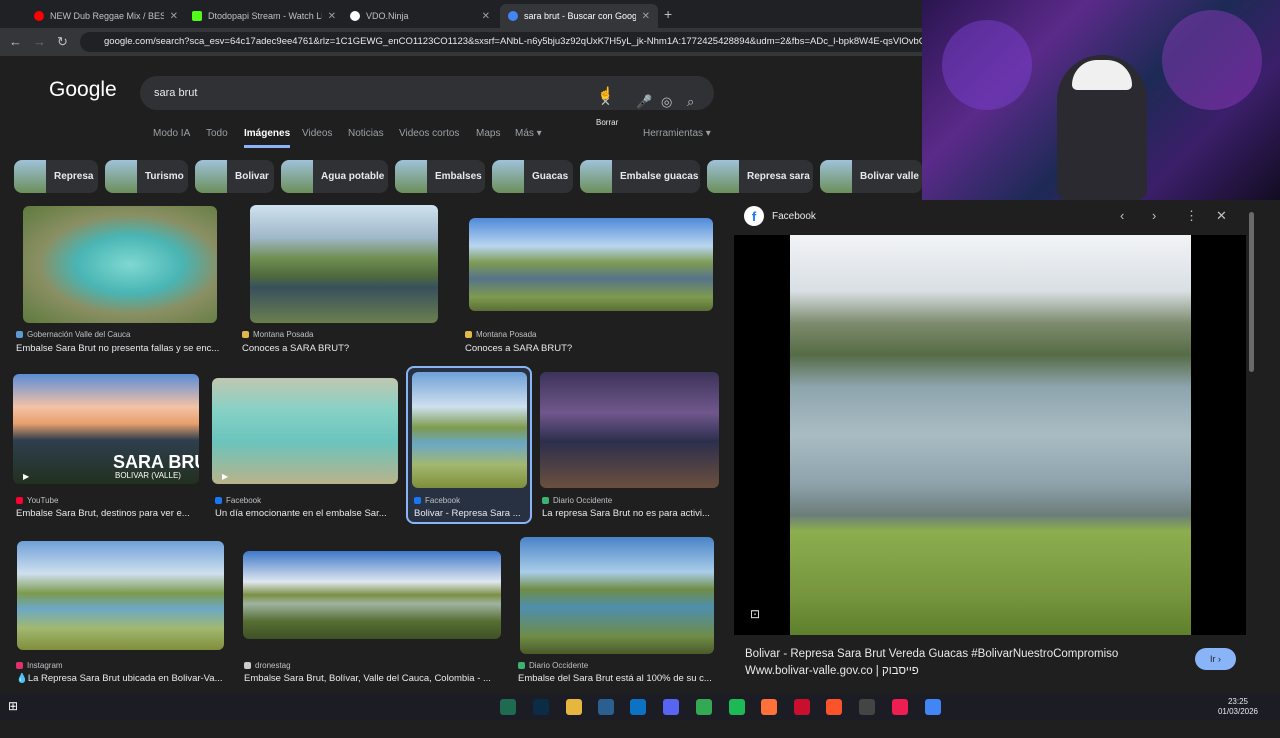 Image resolution: width=1280 pixels, height=738 pixels. I want to click on tab-dtodopapi: Dtodopapi Stream - Watch Live ✕, so click(264, 16).